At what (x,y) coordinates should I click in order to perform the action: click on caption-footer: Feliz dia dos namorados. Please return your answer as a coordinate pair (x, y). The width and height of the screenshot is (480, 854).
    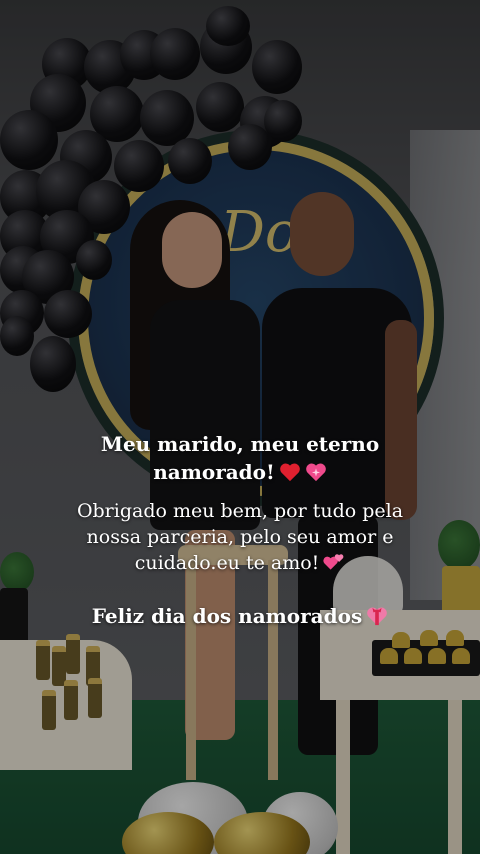
    Looking at the image, I should click on (240, 616).